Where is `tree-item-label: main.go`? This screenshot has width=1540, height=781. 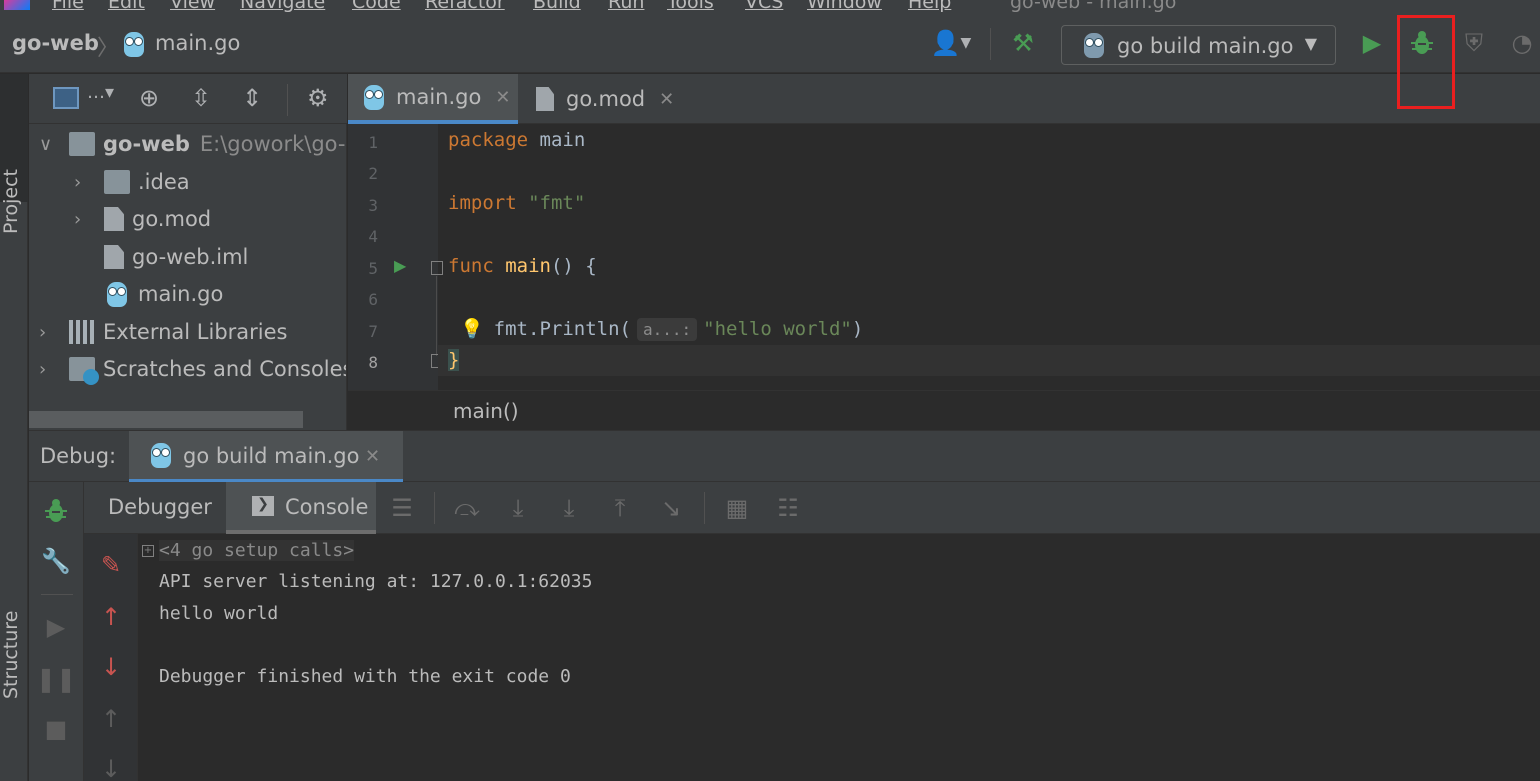 tree-item-label: main.go is located at coordinates (181, 294).